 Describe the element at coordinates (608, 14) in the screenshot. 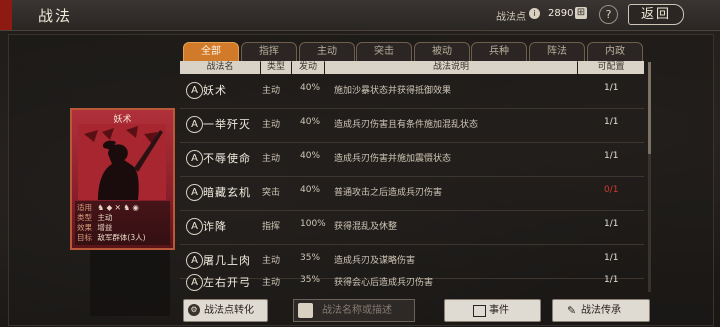

I see `help-button: ?` at that location.